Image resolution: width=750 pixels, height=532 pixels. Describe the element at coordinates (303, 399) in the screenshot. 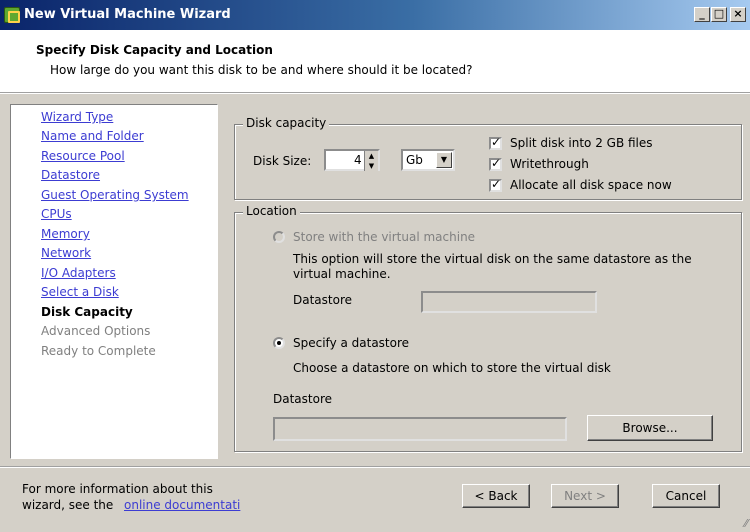

I see `datastore-label: Datastore` at that location.